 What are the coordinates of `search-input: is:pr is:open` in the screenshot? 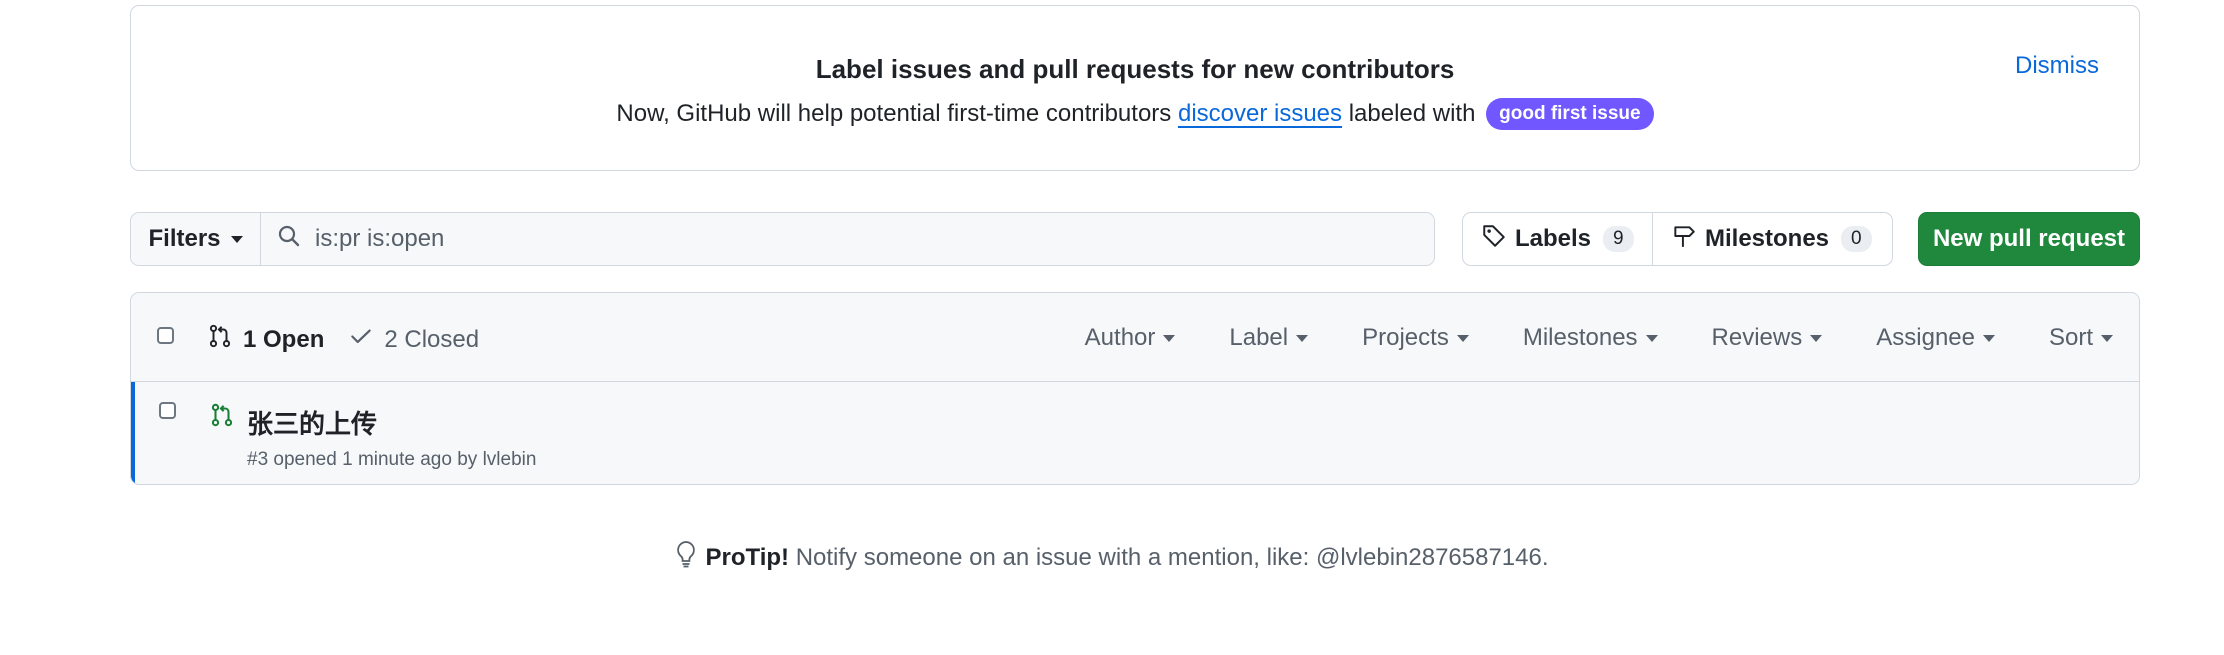 It's located at (847, 239).